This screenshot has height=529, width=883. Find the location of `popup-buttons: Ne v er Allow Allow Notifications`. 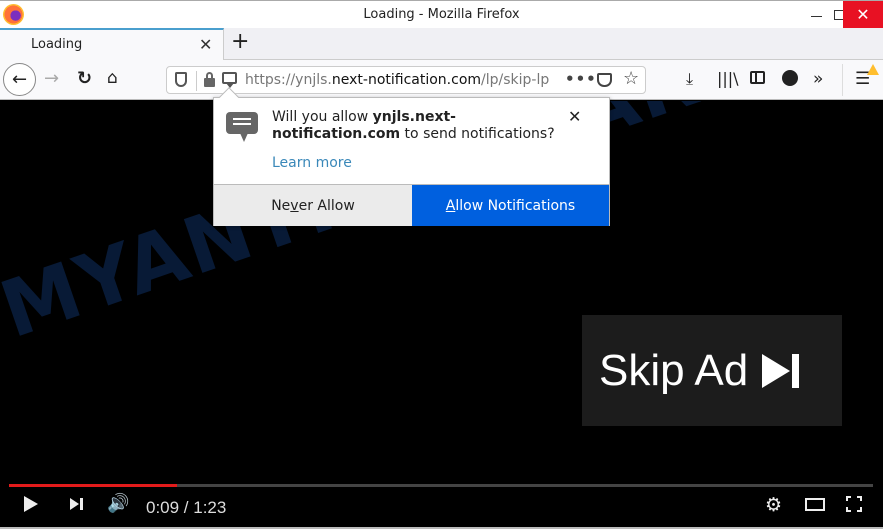

popup-buttons: Ne v er Allow Allow Notifications is located at coordinates (411, 205).